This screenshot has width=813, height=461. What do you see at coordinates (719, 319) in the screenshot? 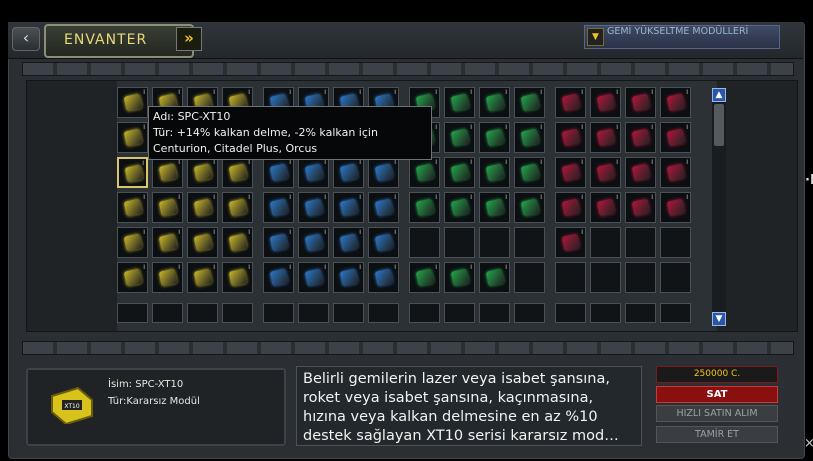
I see `scroll-down-button: ▼` at bounding box center [719, 319].